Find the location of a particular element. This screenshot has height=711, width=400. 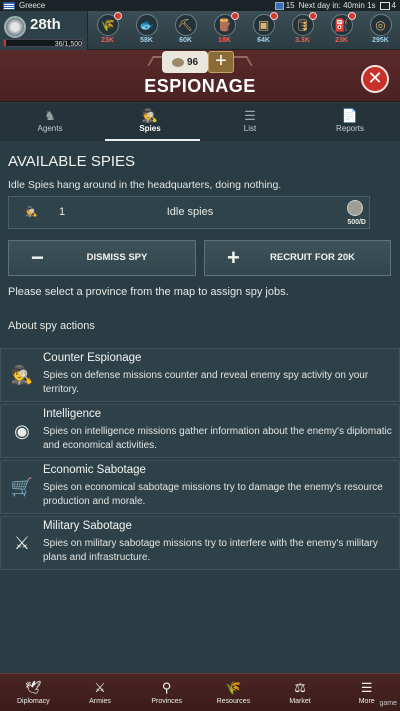

recruit-spy-label: RECRUIT FOR 20K is located at coordinates (312, 257).